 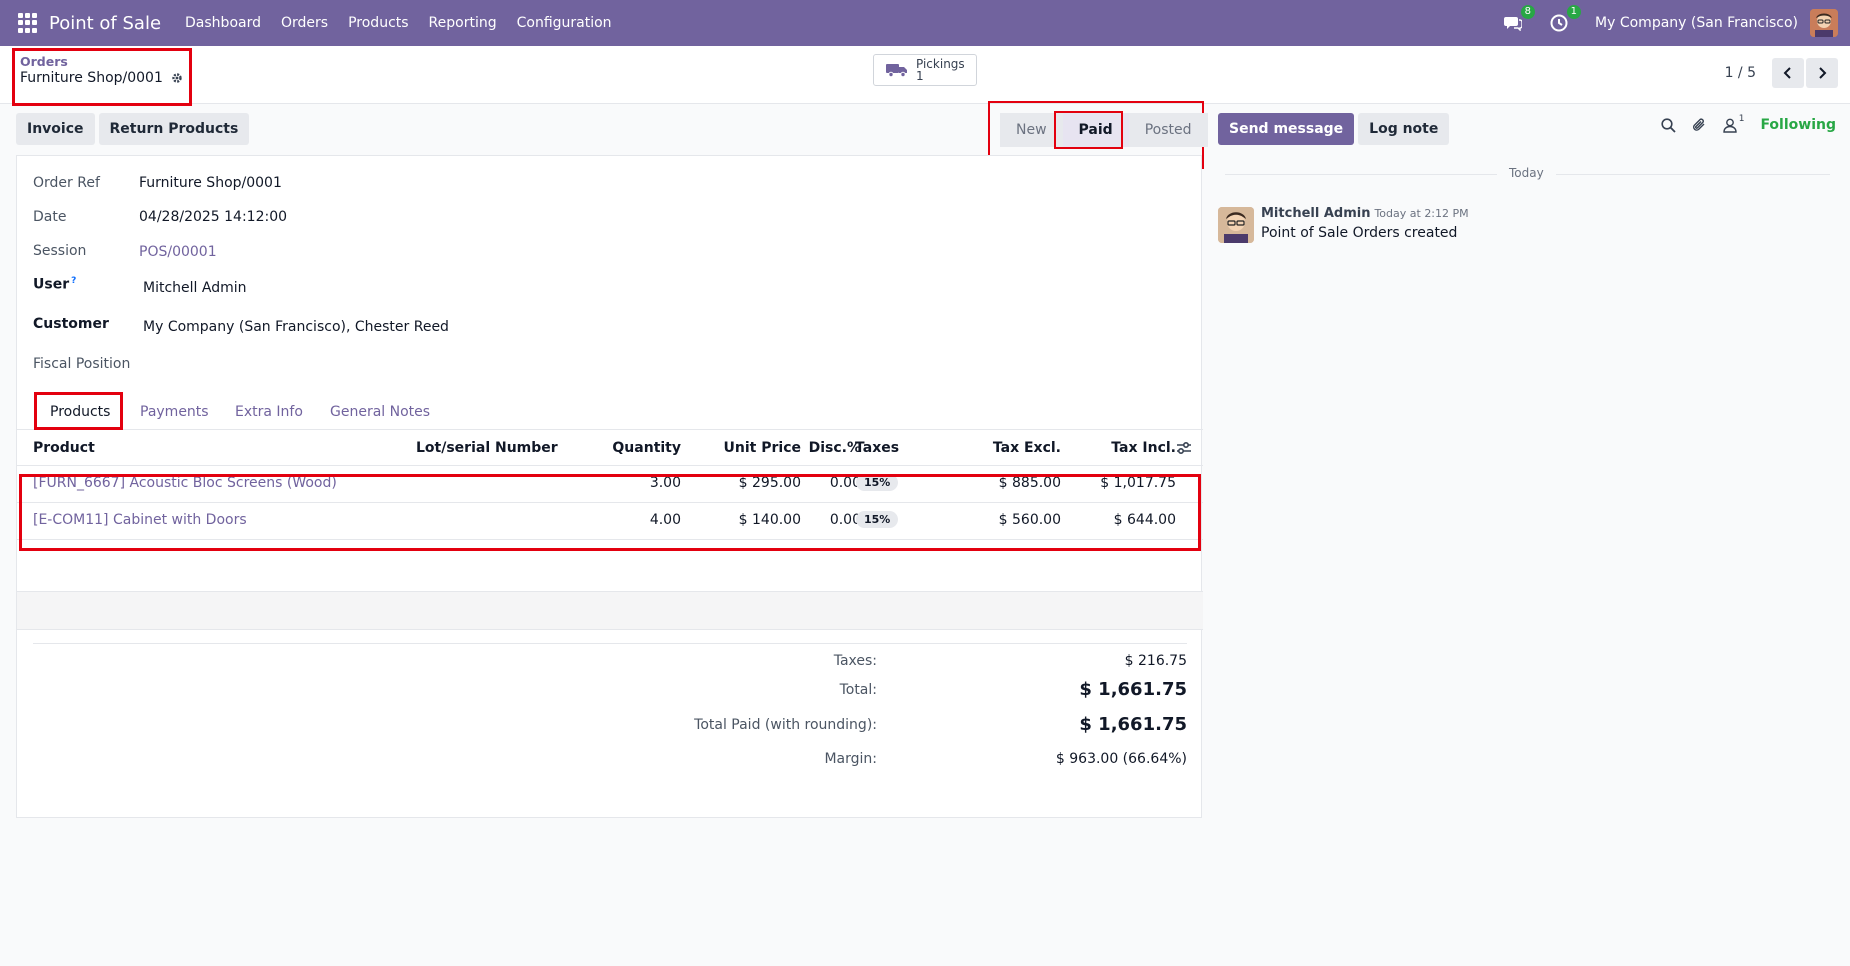 I want to click on user-field: Mitchell Admin, so click(x=195, y=288).